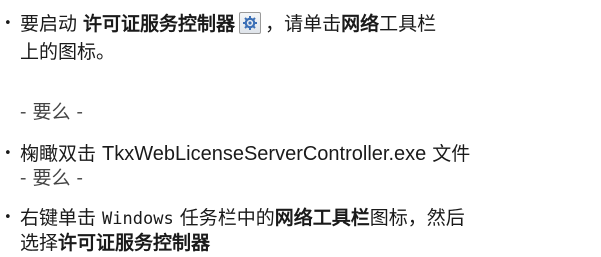 The image size is (601, 257). Describe the element at coordinates (159, 24) in the screenshot. I see `license-server-controller-term: 许可证服务控制器` at that location.